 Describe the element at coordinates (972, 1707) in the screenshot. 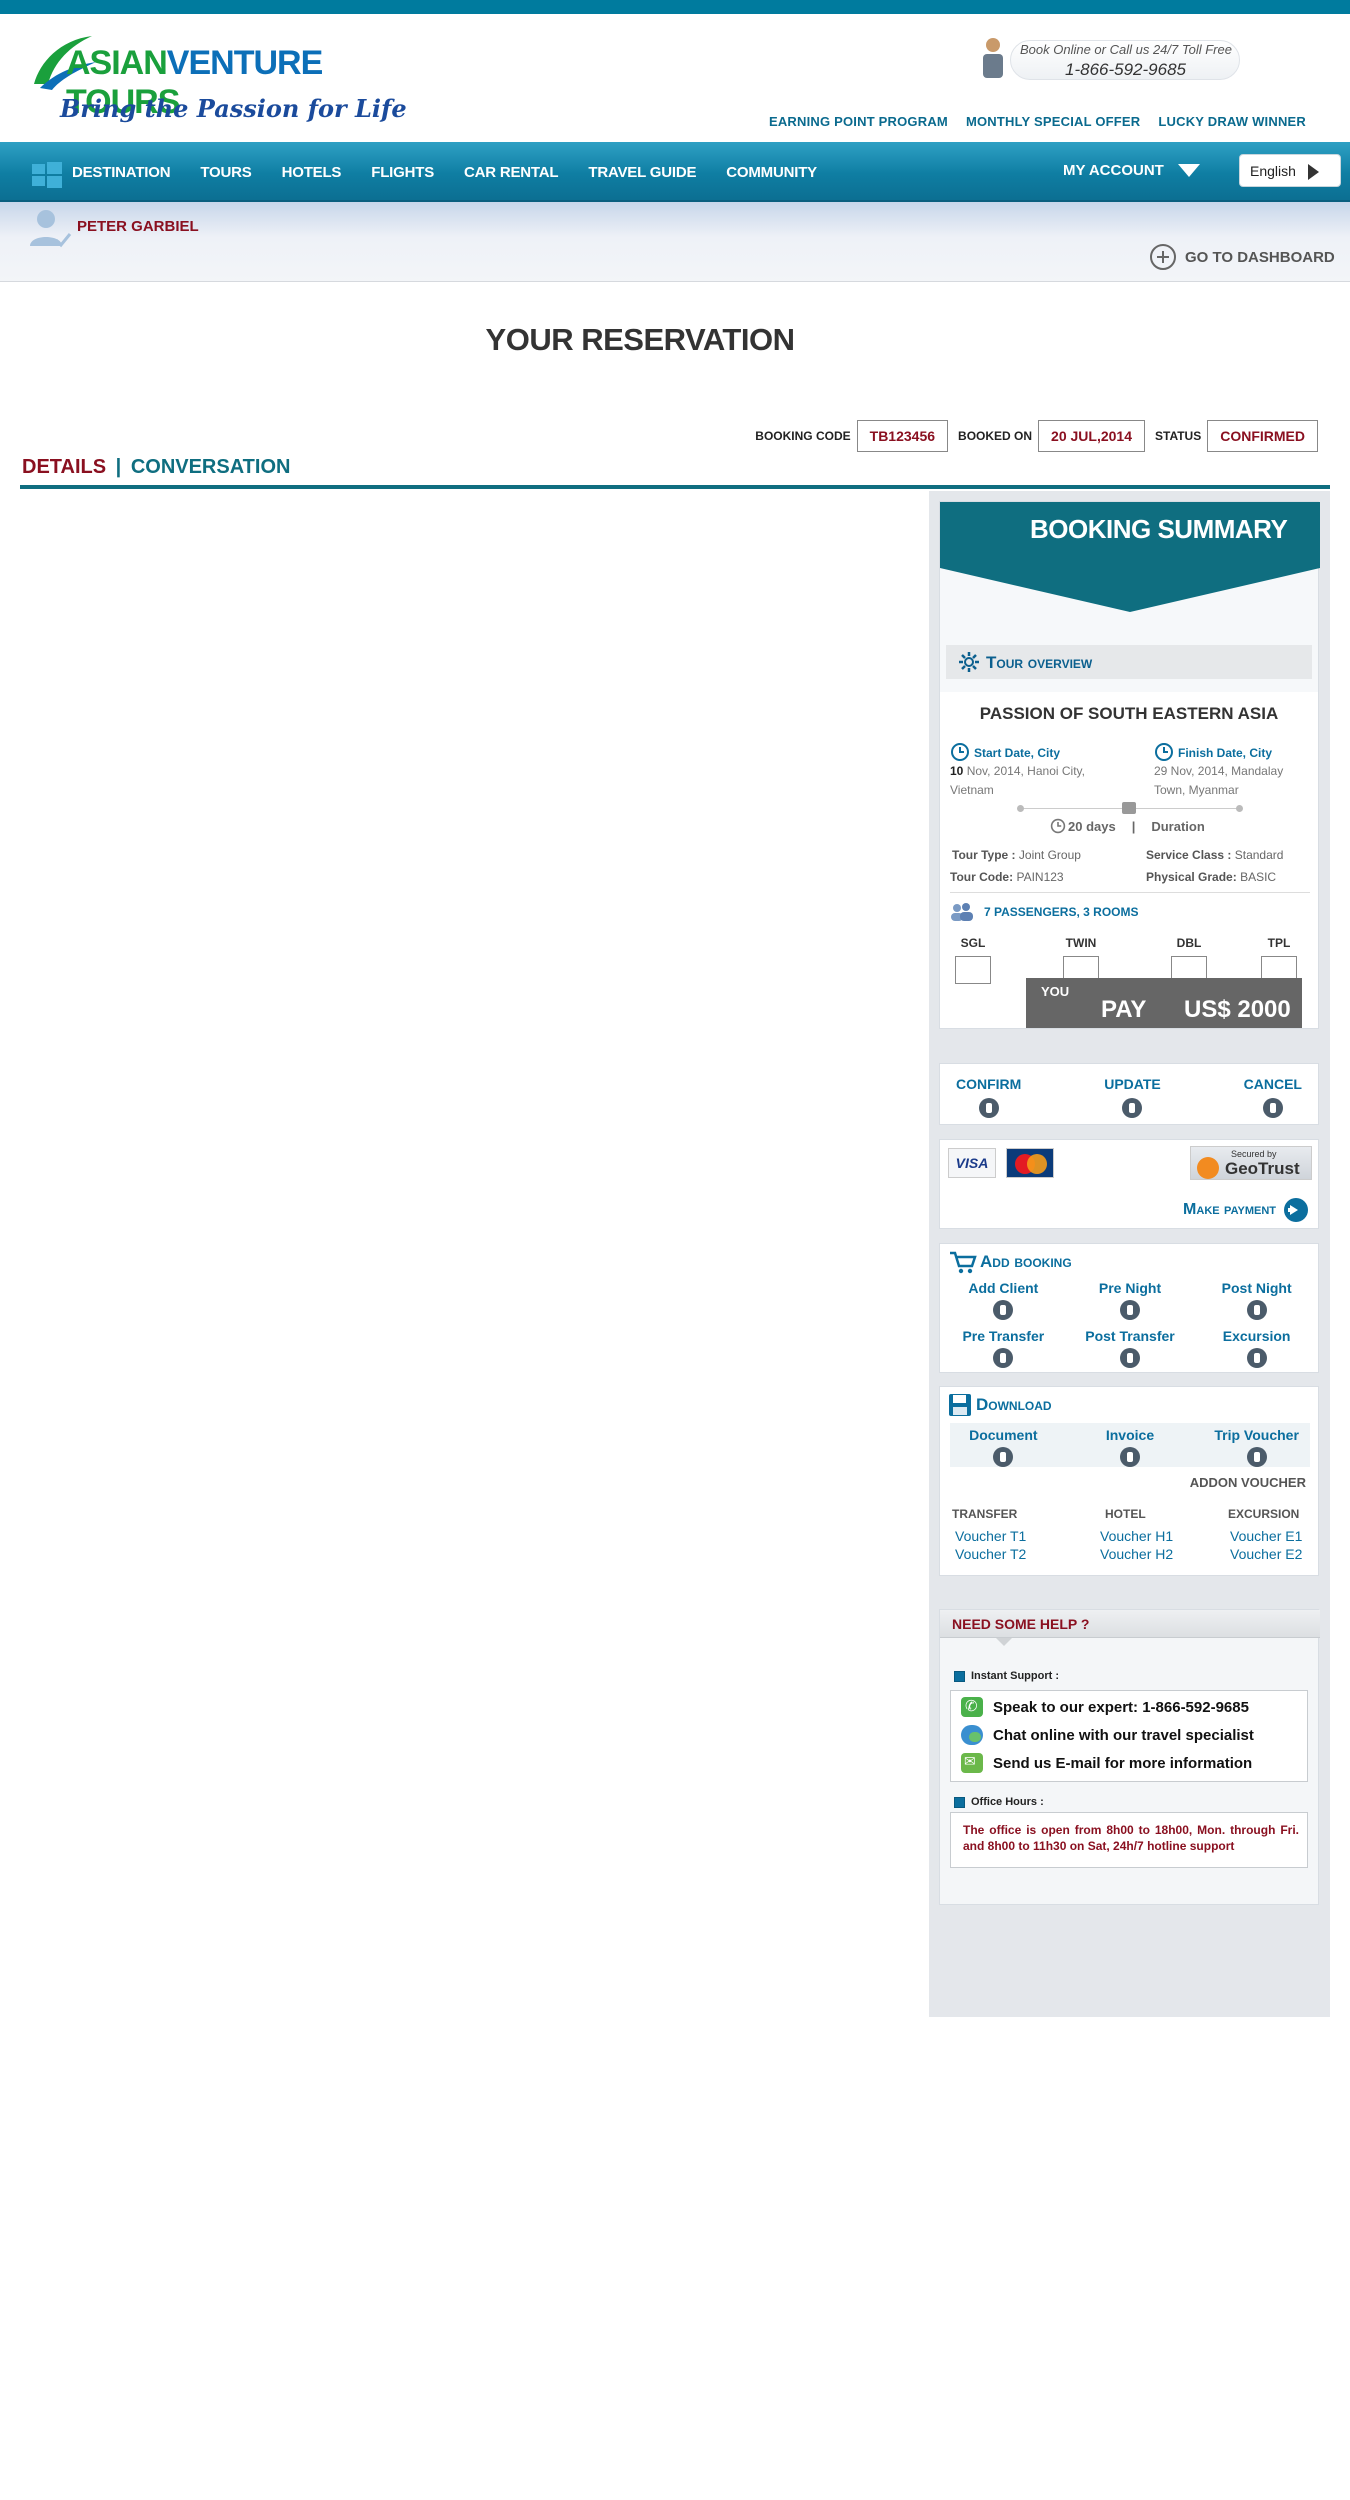

I see `phone-icon` at that location.